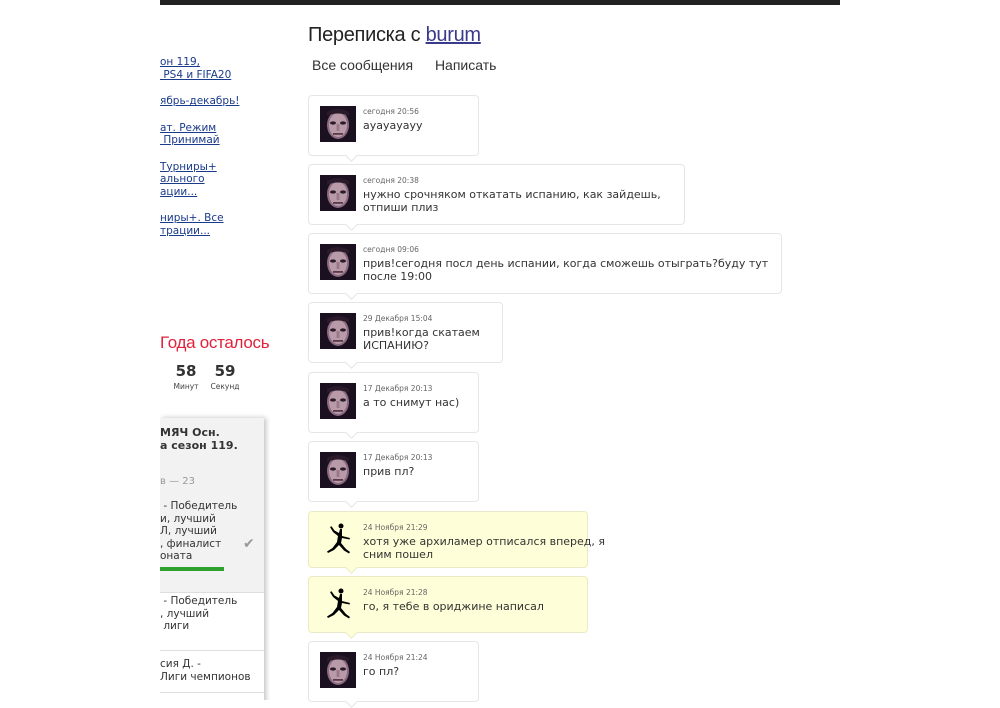  Describe the element at coordinates (198, 614) in the screenshot. I see `poll-option-2: - Победитель , лучший лиги` at that location.